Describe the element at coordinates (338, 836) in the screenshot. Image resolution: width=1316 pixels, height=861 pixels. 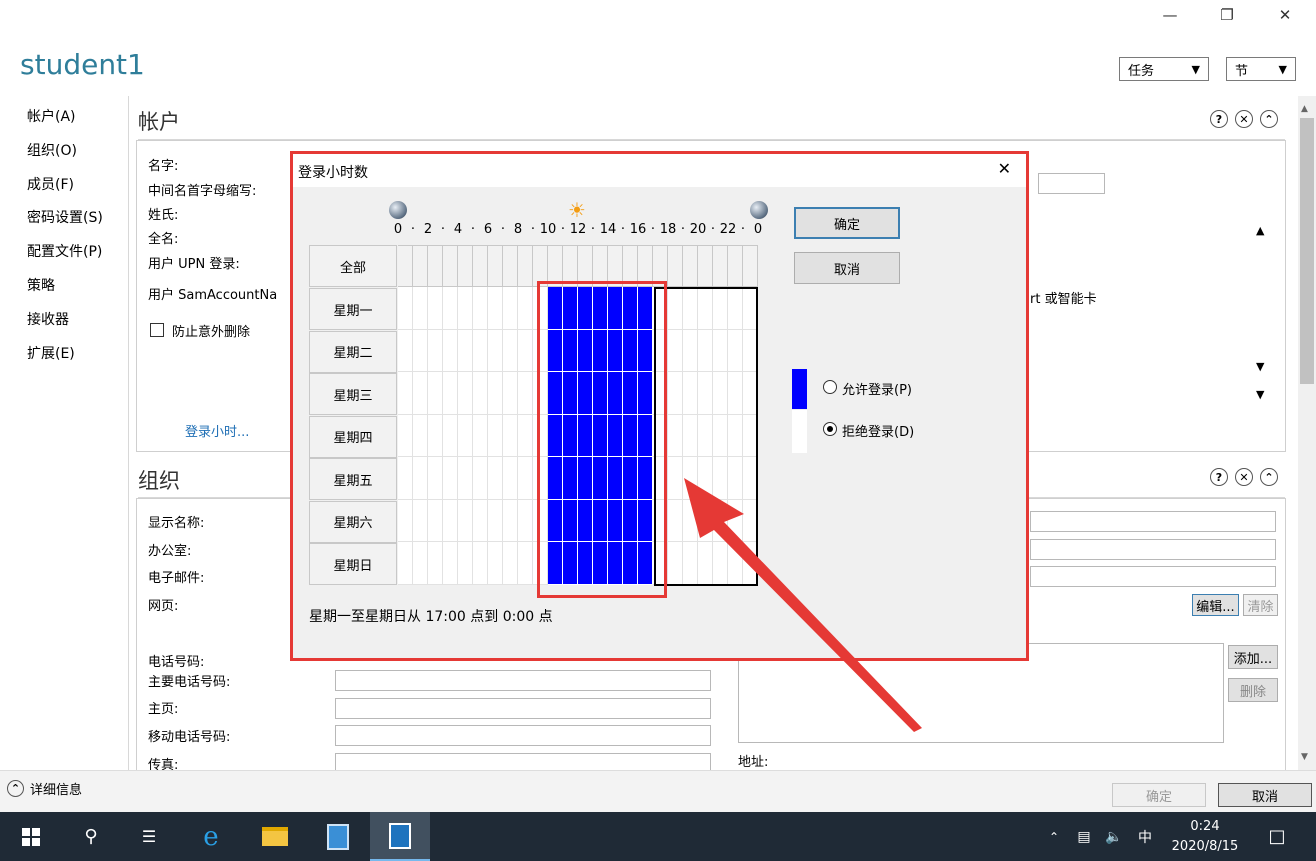
I see `server-manager-icon` at that location.